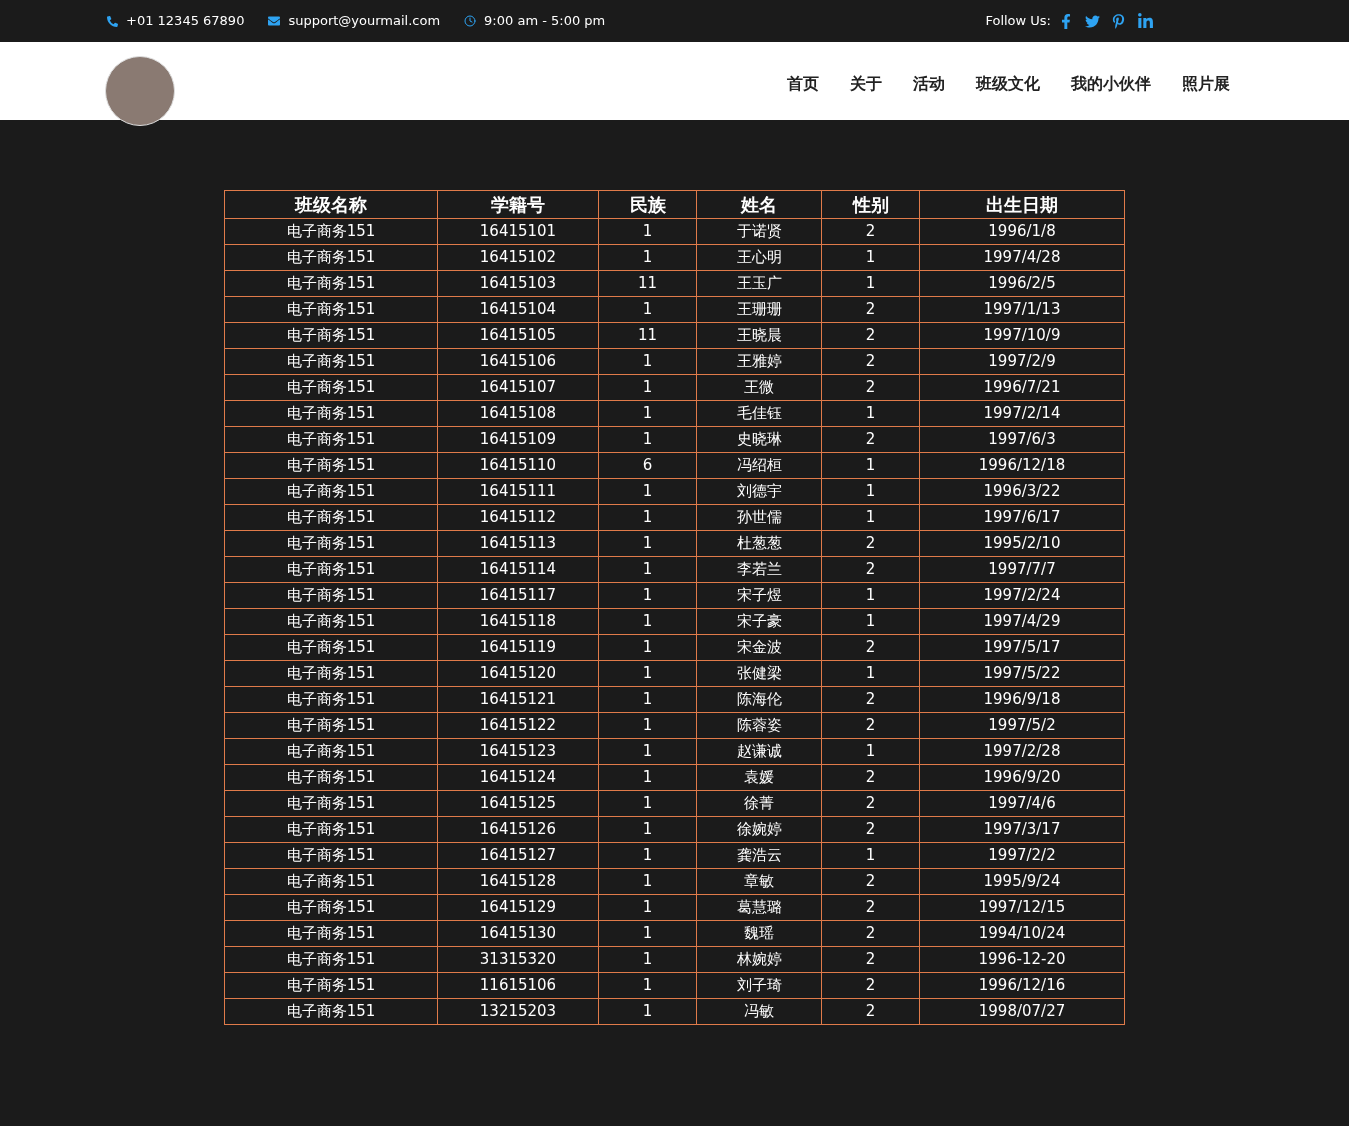  What do you see at coordinates (1022, 621) in the screenshot?
I see `table-cell: 1997/4/29` at bounding box center [1022, 621].